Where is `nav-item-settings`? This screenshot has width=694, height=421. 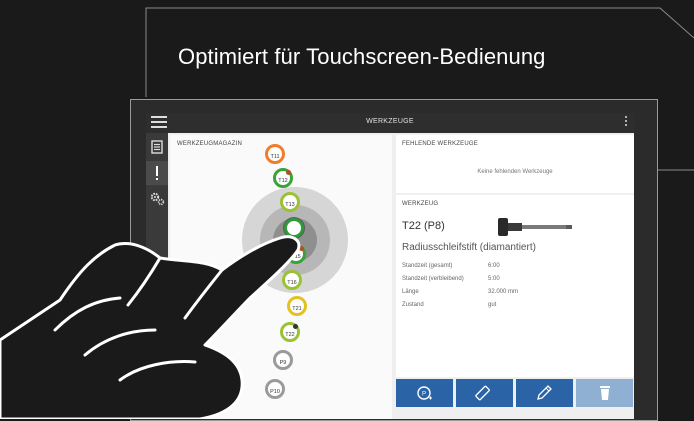
nav-item-settings is located at coordinates (157, 199).